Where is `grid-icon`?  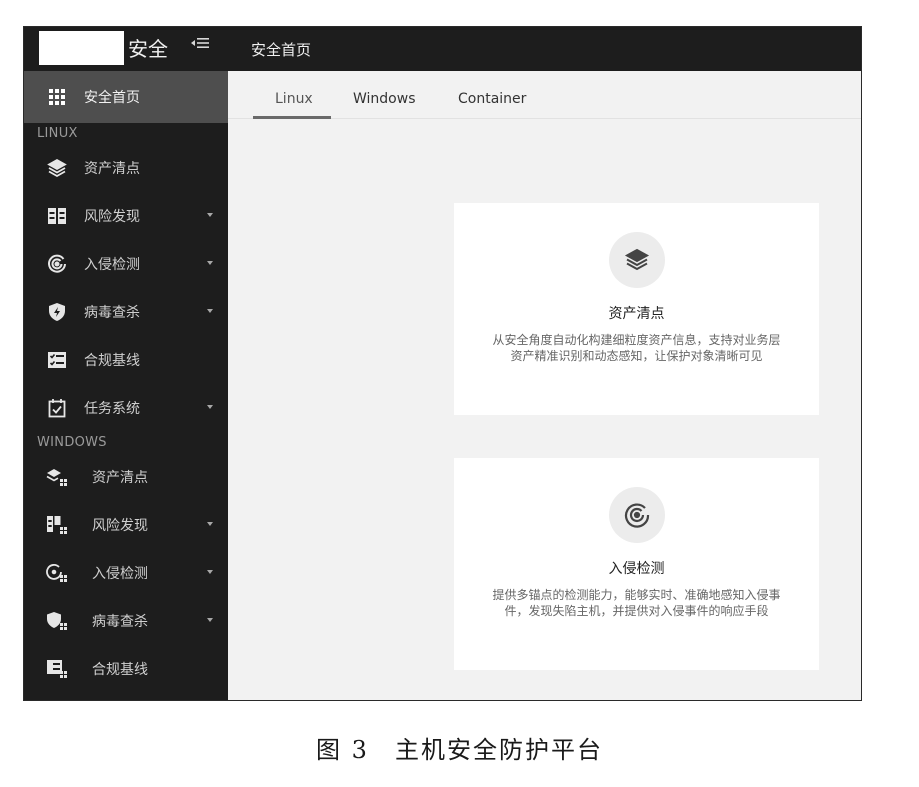
grid-icon is located at coordinates (57, 97).